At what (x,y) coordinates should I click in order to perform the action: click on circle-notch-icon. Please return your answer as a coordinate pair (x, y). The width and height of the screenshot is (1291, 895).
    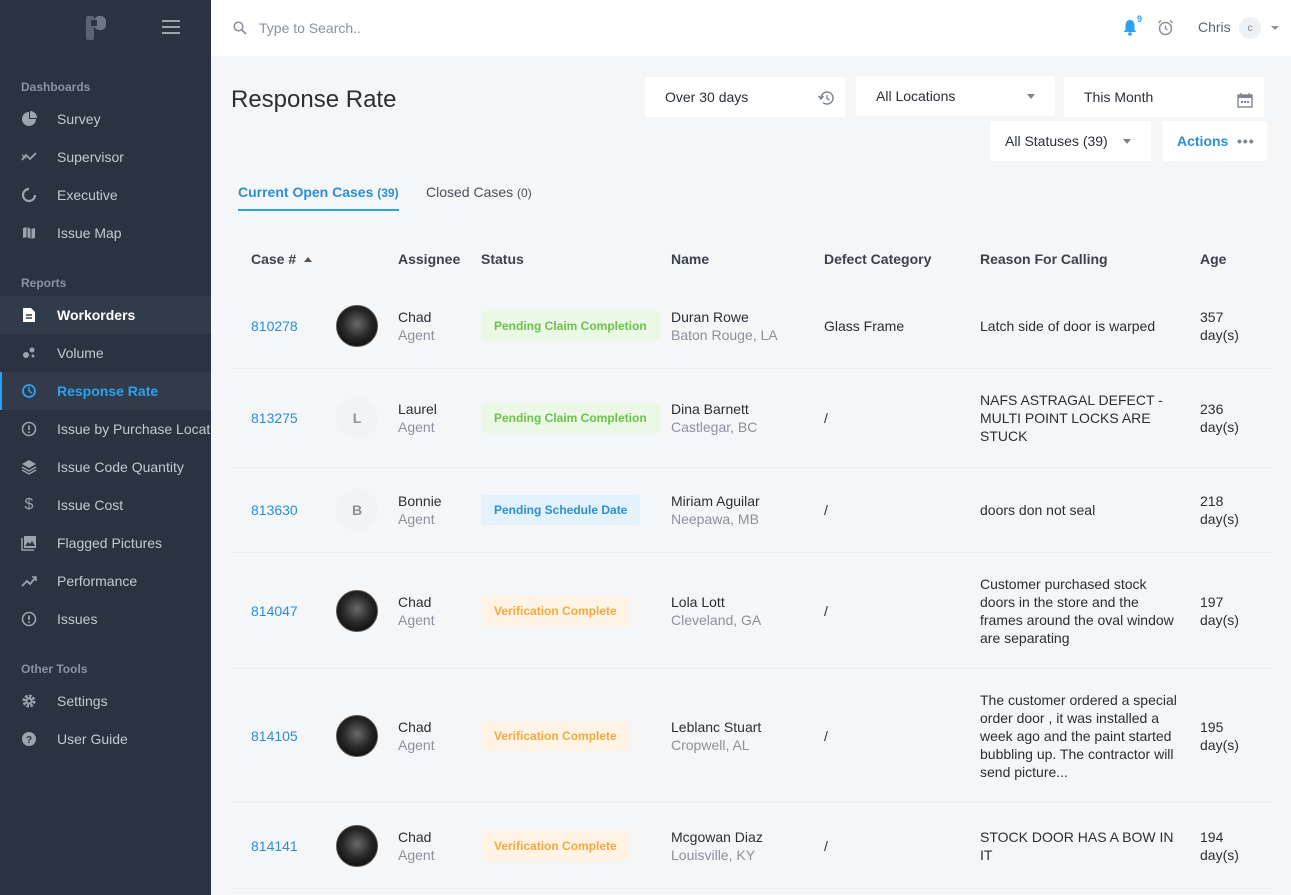
    Looking at the image, I should click on (29, 195).